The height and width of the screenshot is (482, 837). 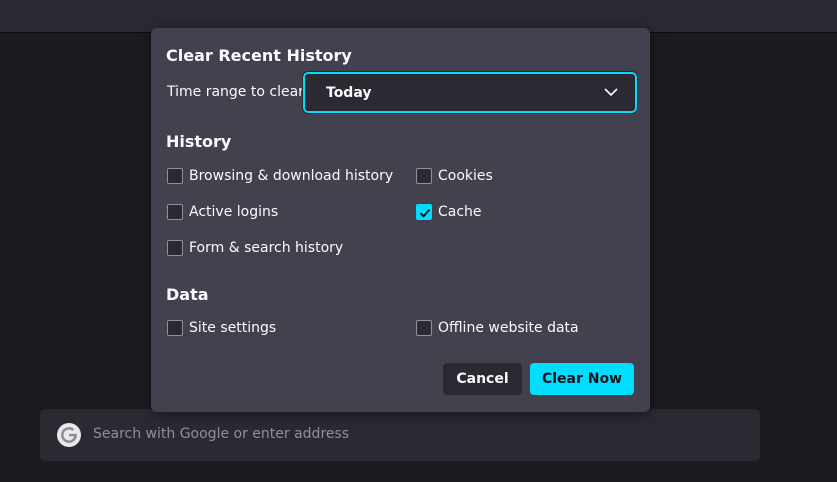 I want to click on search-placeholder: Search with Google or enter address, so click(x=221, y=434).